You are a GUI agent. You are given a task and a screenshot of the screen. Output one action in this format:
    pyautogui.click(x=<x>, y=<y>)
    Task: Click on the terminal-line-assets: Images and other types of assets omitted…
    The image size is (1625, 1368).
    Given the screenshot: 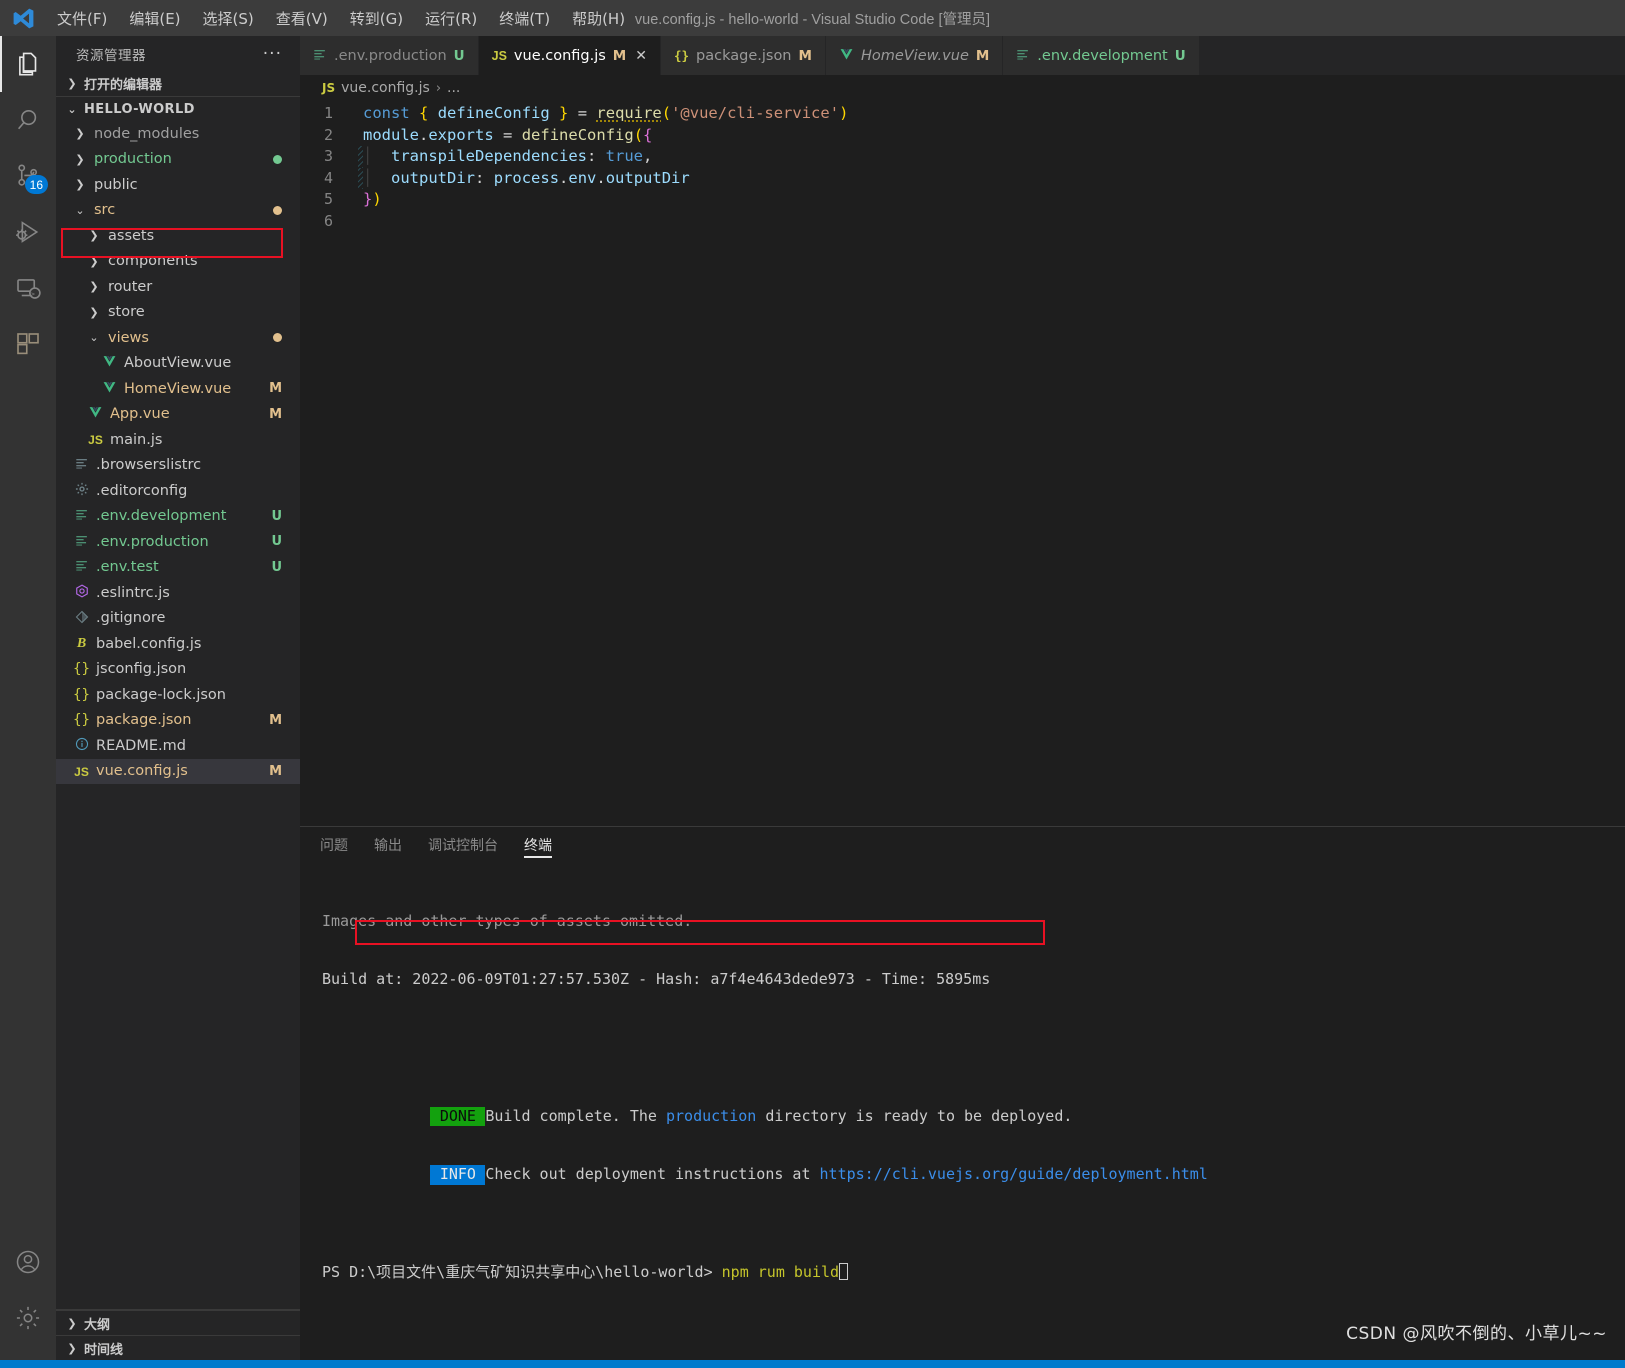 What is the action you would take?
    pyautogui.click(x=507, y=920)
    